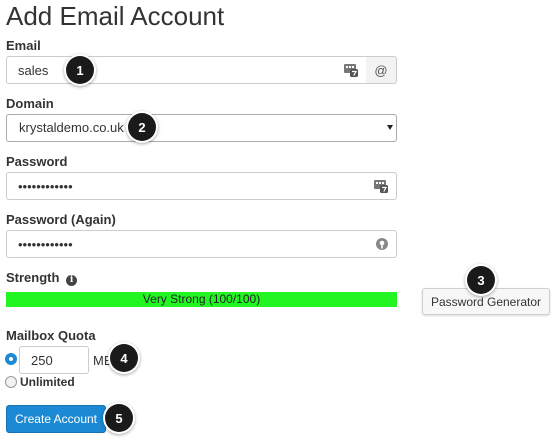 The image size is (560, 446). I want to click on password-again-label: Password (Again), so click(61, 219).